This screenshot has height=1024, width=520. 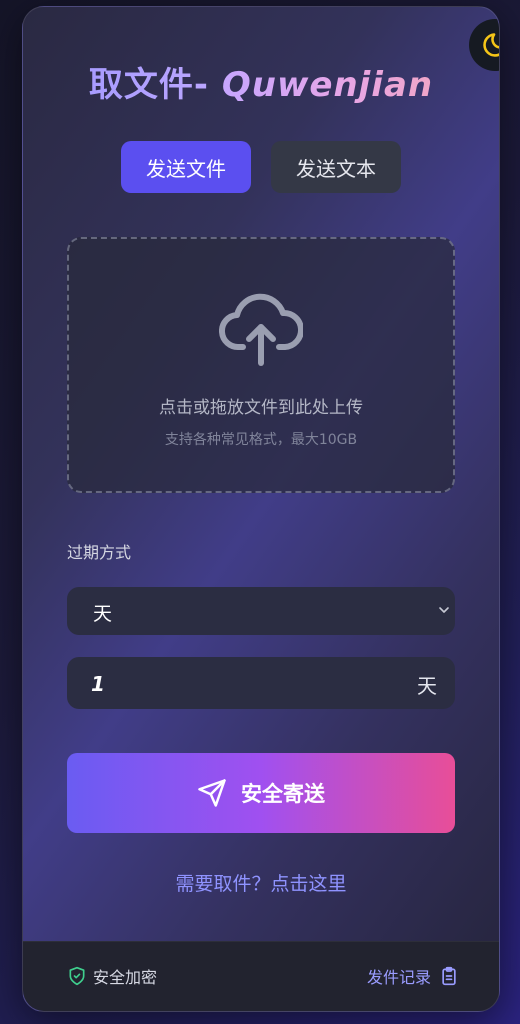 I want to click on send-icon, so click(x=212, y=793).